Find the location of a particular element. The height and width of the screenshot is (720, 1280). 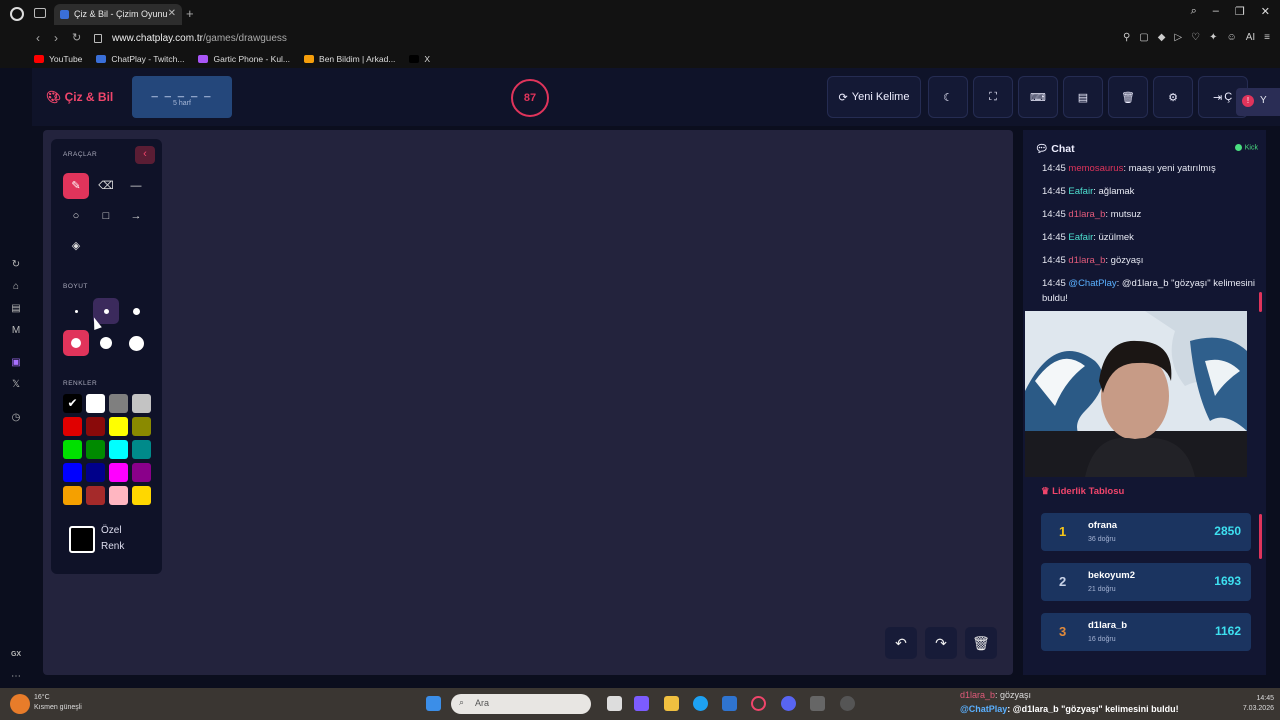

undo-button: ↶ is located at coordinates (901, 643).